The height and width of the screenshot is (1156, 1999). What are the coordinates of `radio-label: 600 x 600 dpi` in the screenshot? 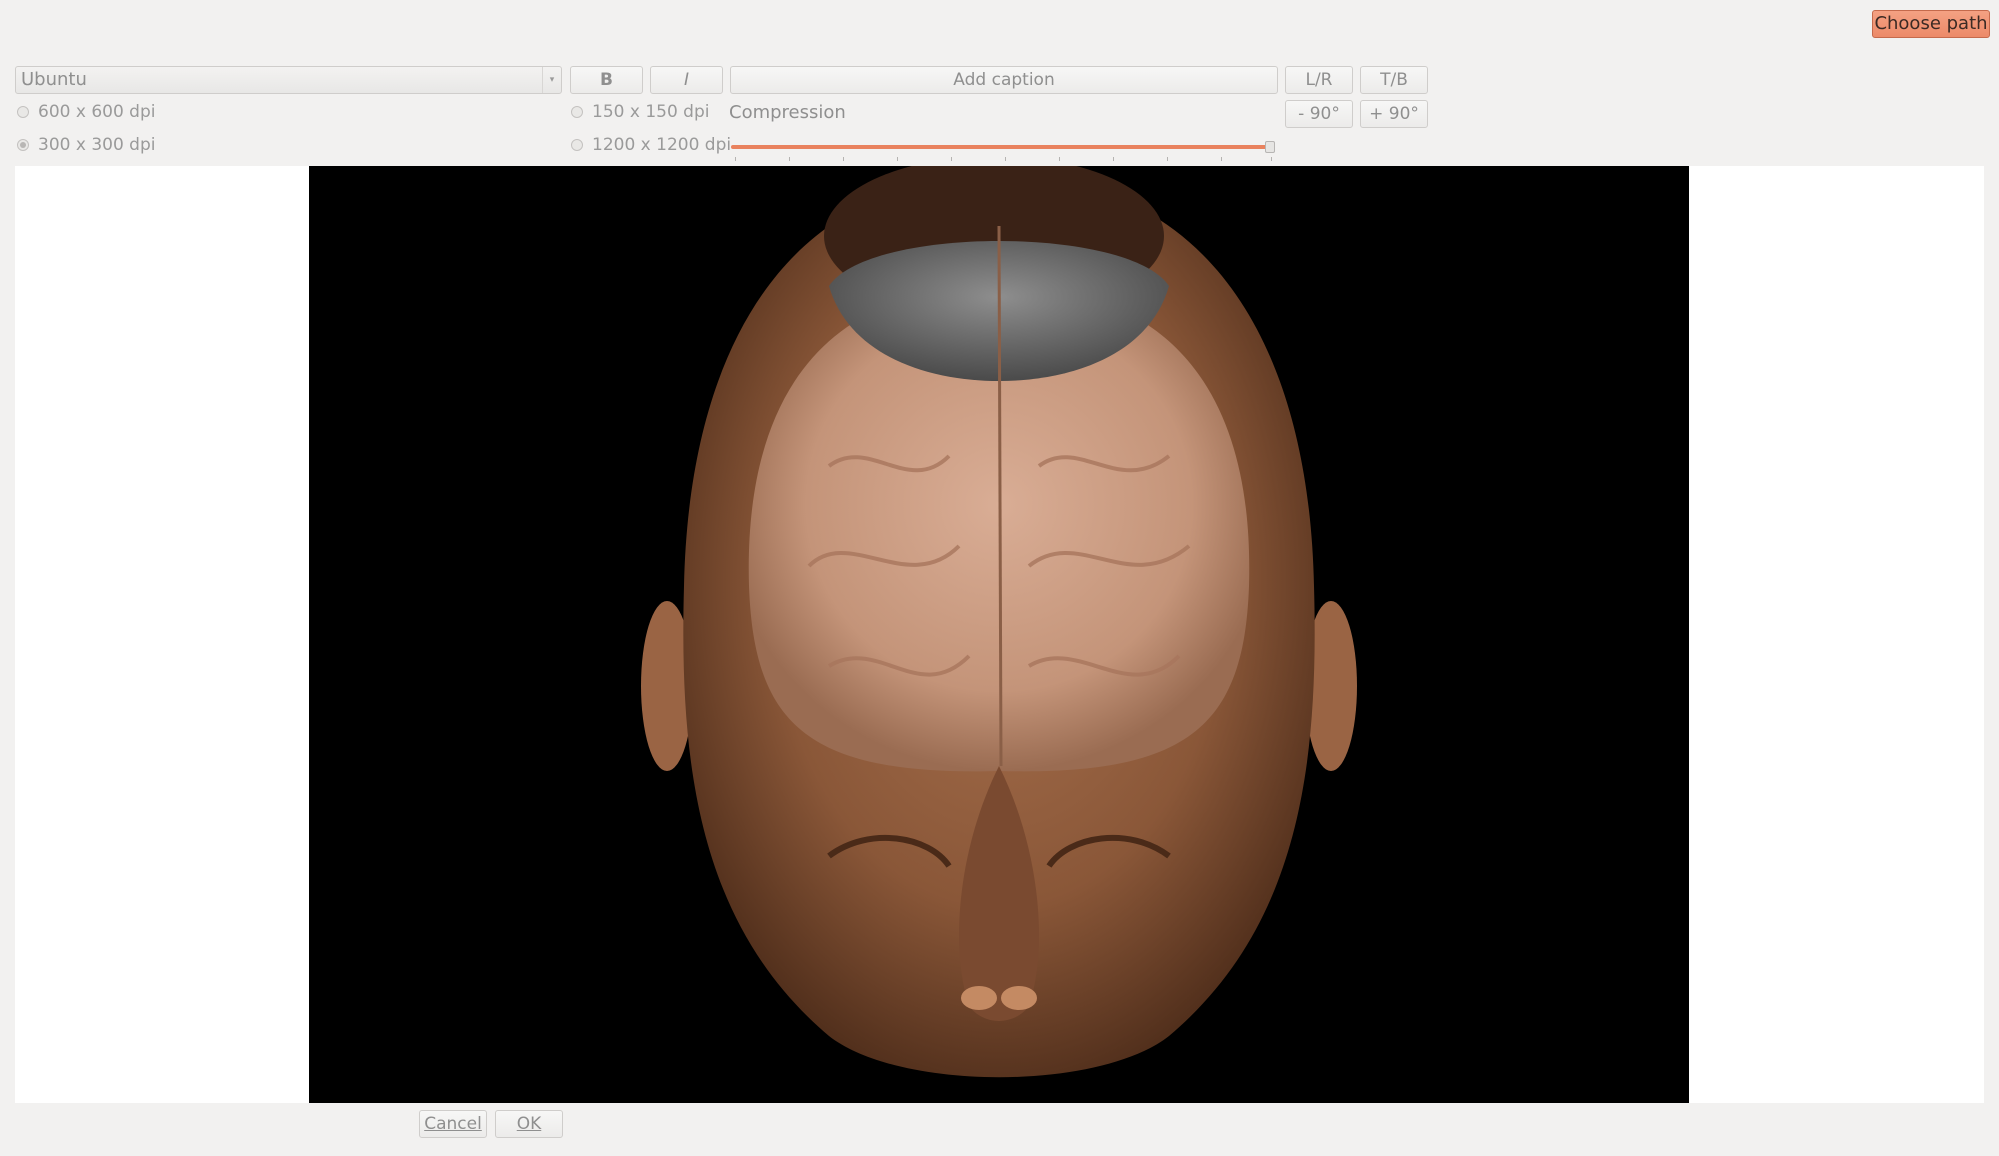 It's located at (97, 112).